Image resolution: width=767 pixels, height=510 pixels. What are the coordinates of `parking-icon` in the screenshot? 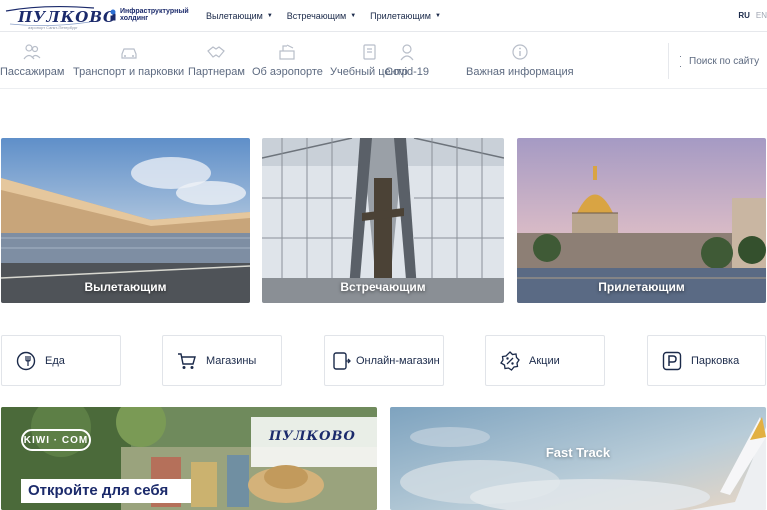 It's located at (672, 360).